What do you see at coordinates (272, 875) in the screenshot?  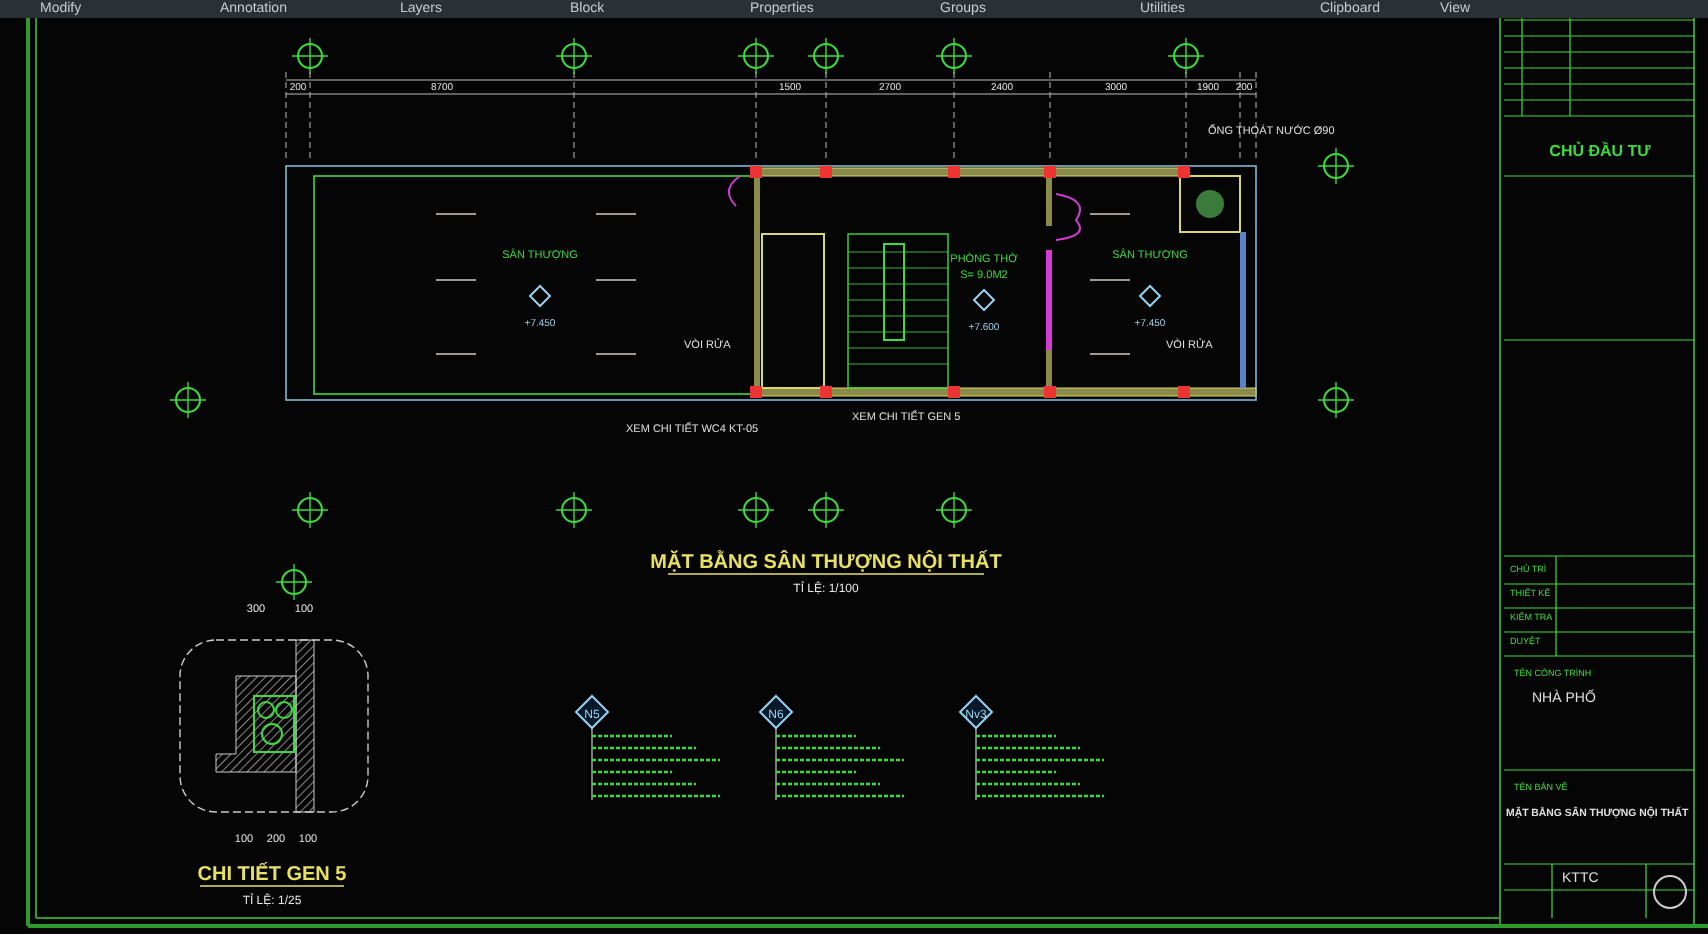 I see `detail-title: CHI TIẾT GEN 5` at bounding box center [272, 875].